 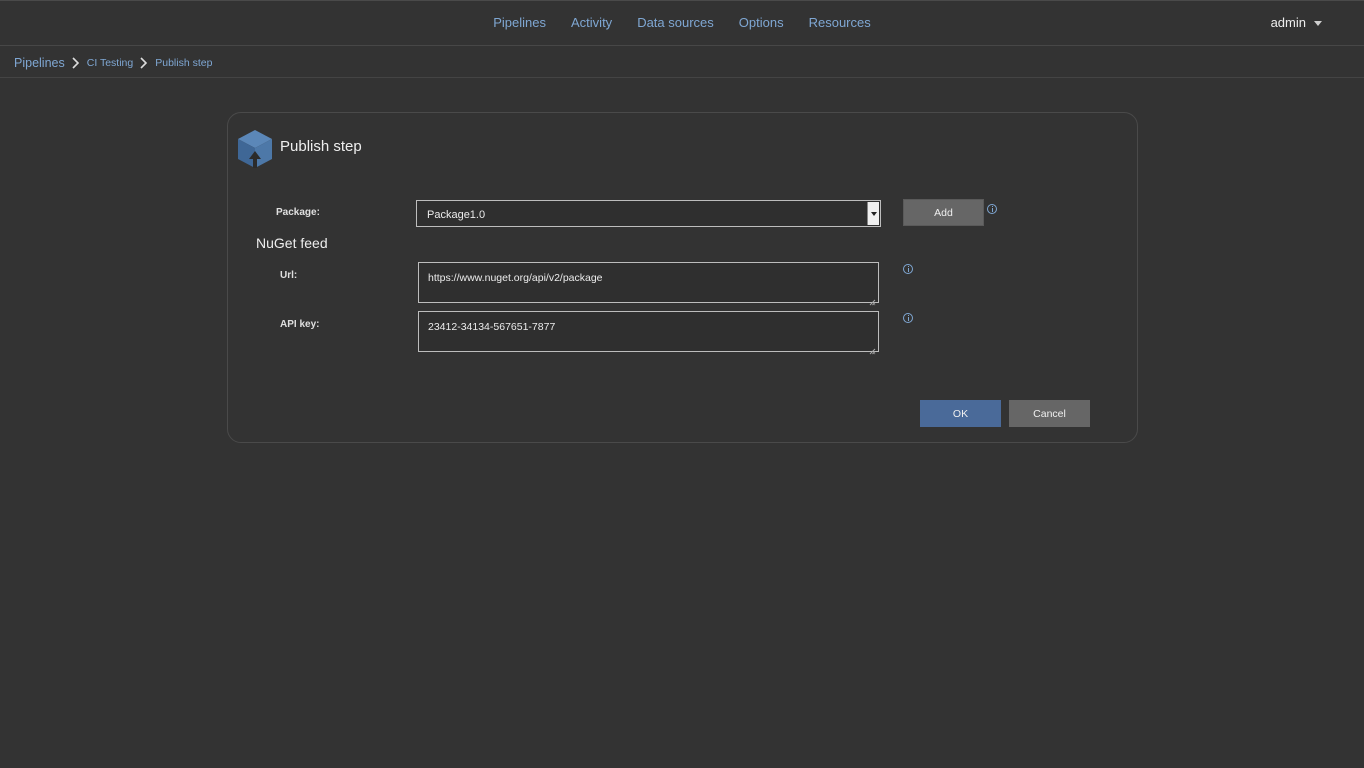 I want to click on url-label: Url:, so click(x=289, y=275).